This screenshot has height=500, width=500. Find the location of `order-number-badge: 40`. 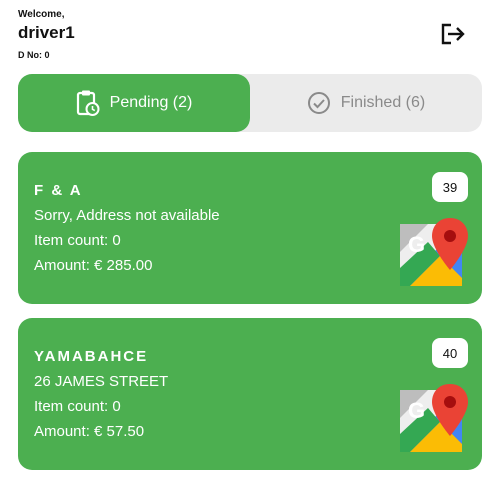

order-number-badge: 40 is located at coordinates (450, 353).